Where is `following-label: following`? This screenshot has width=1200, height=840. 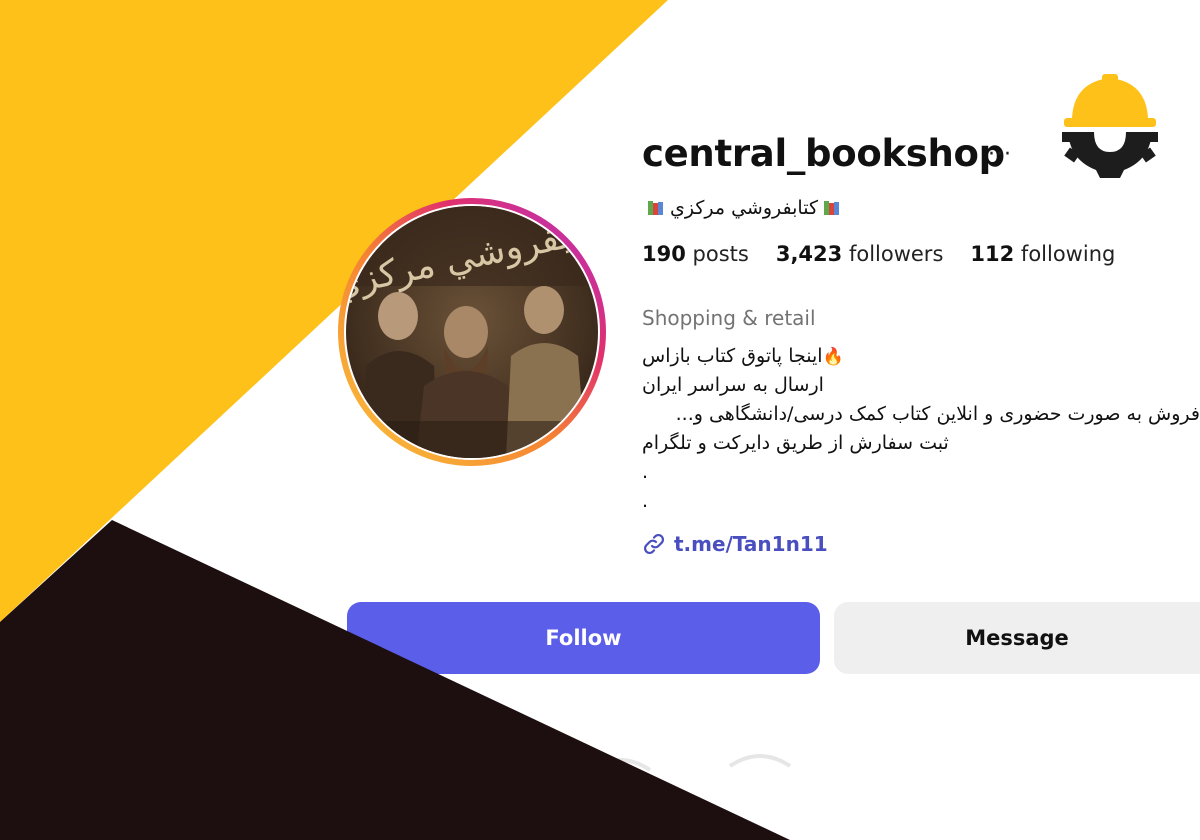
following-label: following is located at coordinates (1068, 254).